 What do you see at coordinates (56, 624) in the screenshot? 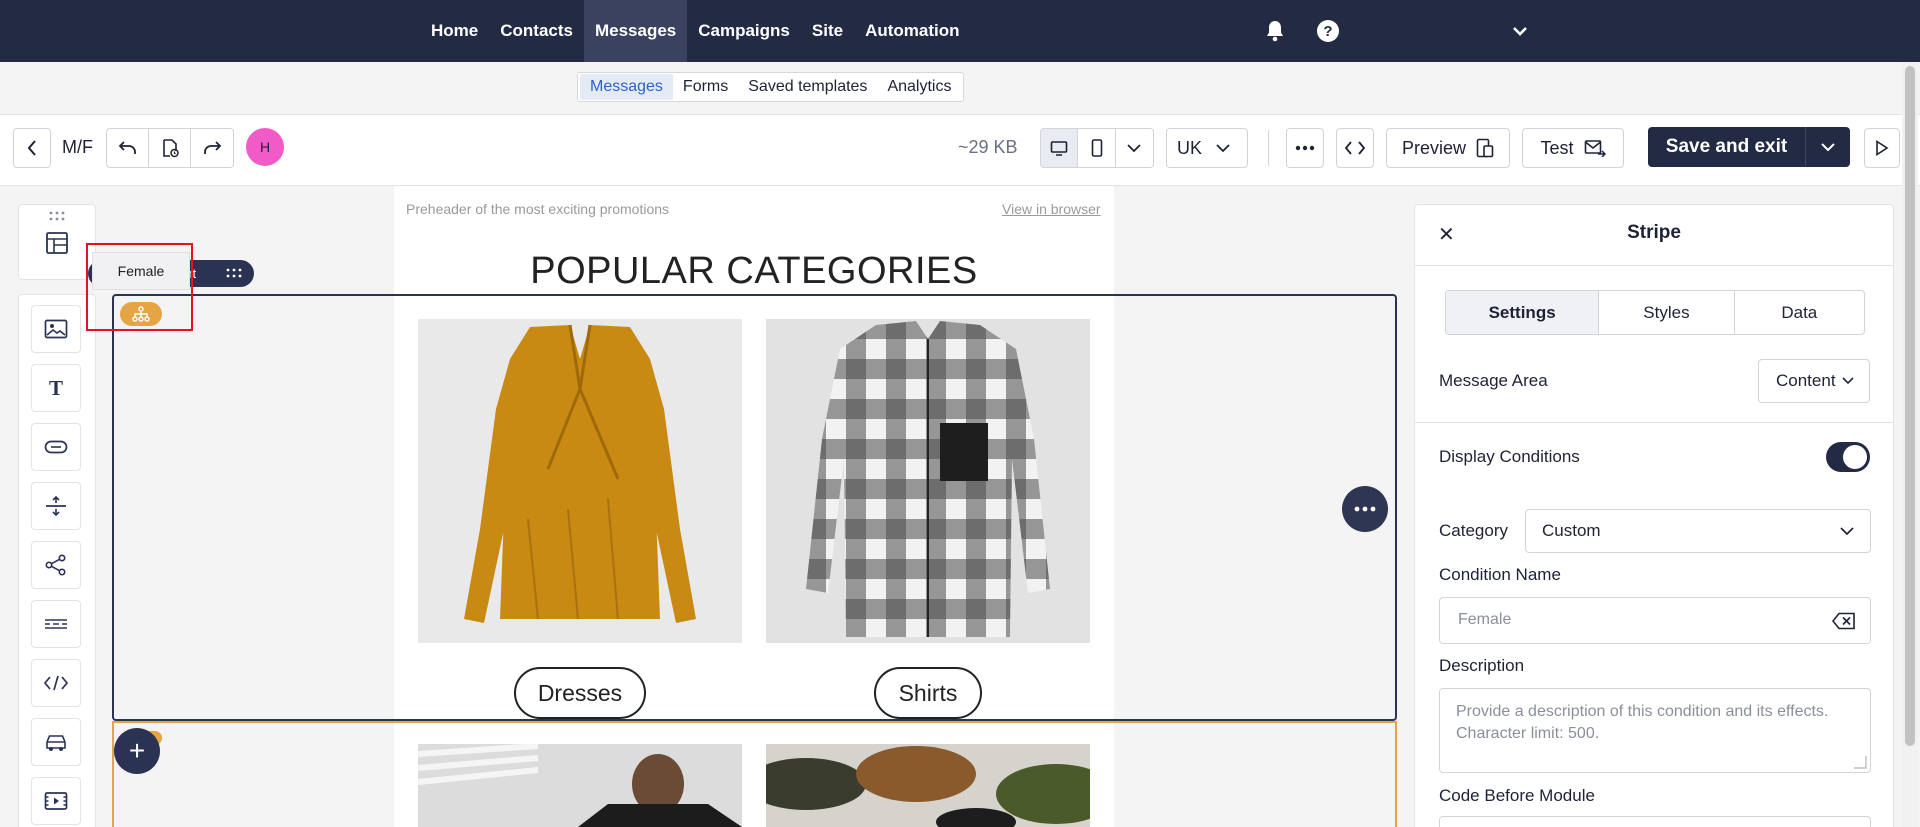
I see `divider-block-button` at bounding box center [56, 624].